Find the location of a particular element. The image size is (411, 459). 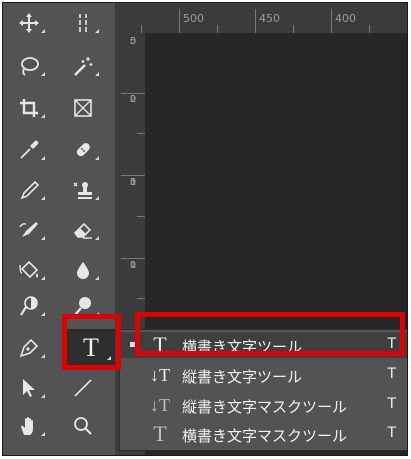

menu-item-label: 縦書き文字ツール is located at coordinates (242, 377).